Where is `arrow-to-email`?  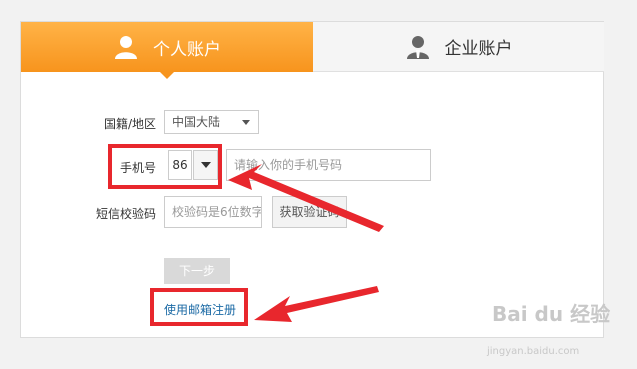 arrow-to-email is located at coordinates (316, 304).